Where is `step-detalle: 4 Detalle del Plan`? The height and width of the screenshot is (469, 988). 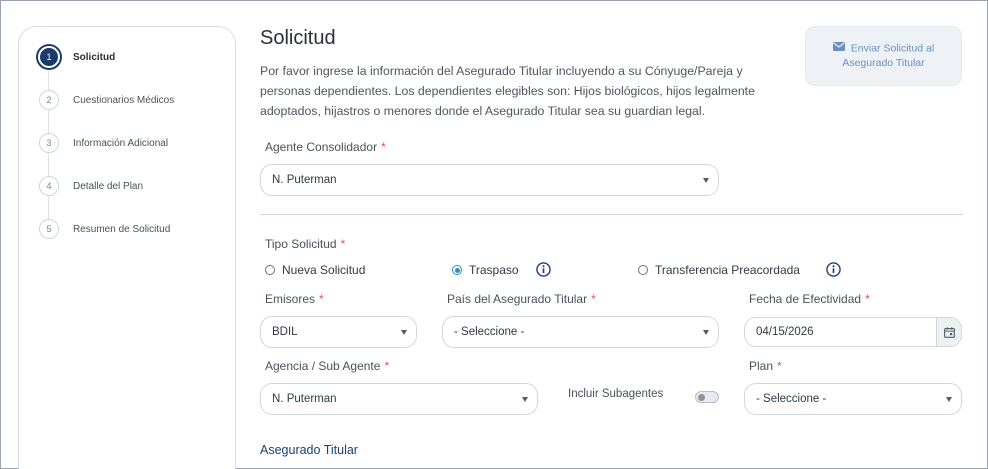
step-detalle: 4 Detalle del Plan is located at coordinates (91, 186).